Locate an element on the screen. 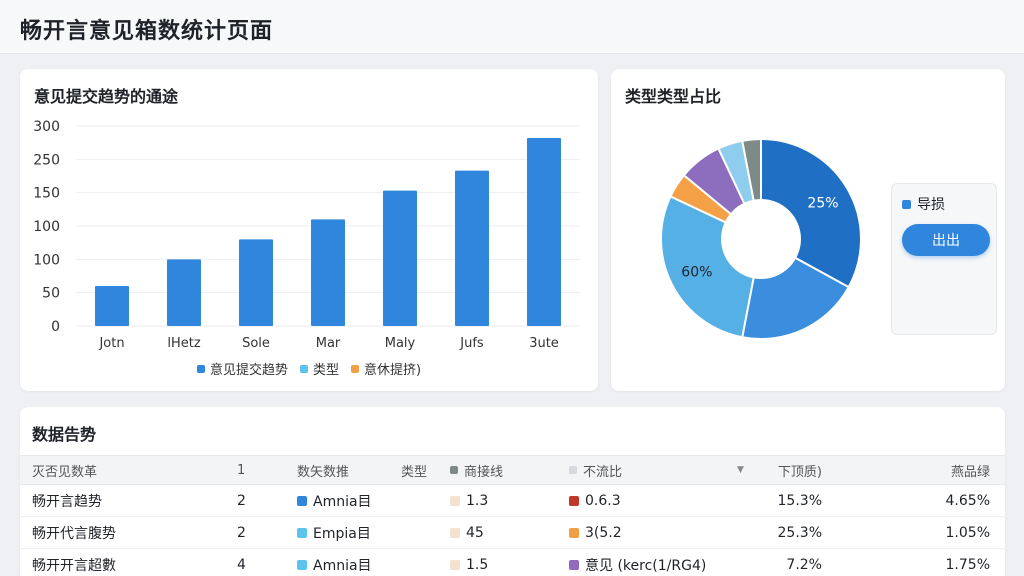 This screenshot has height=576, width=1024. legend-label: 类型 is located at coordinates (325, 370).